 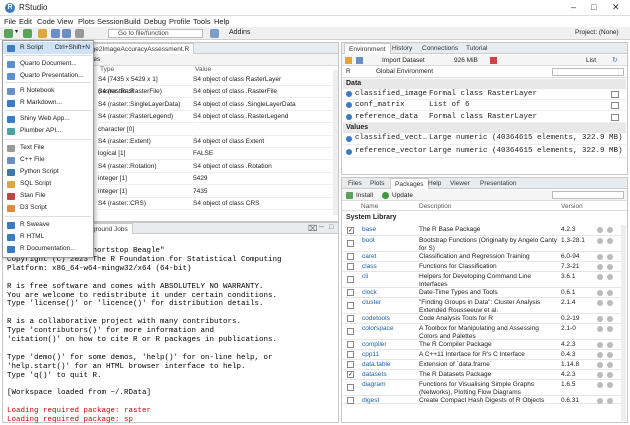 What do you see at coordinates (17, 32) in the screenshot?
I see `new-file-dropdown-icon: ▾` at bounding box center [17, 32].